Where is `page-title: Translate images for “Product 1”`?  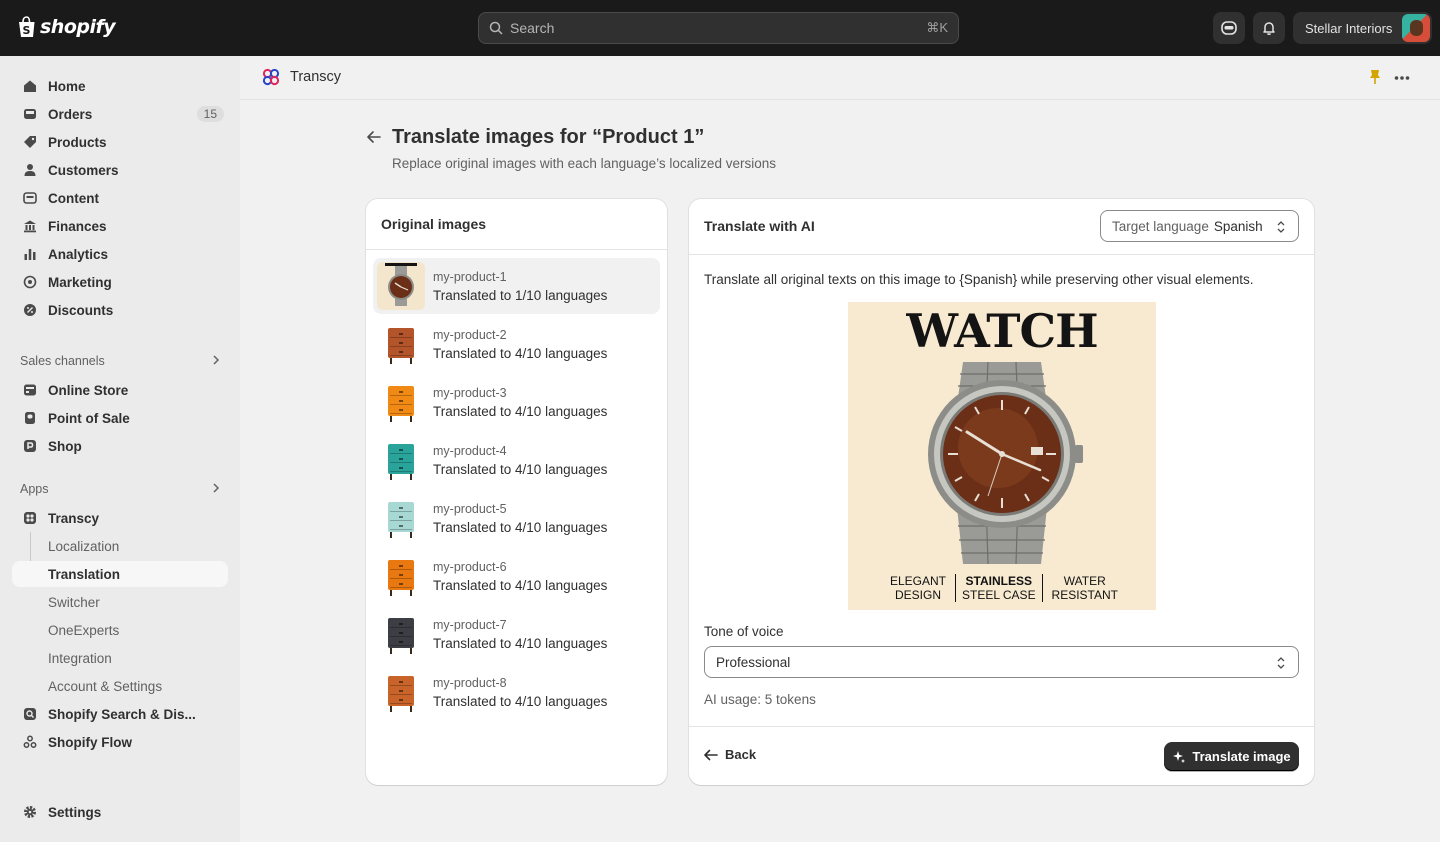
page-title: Translate images for “Product 1” is located at coordinates (548, 137).